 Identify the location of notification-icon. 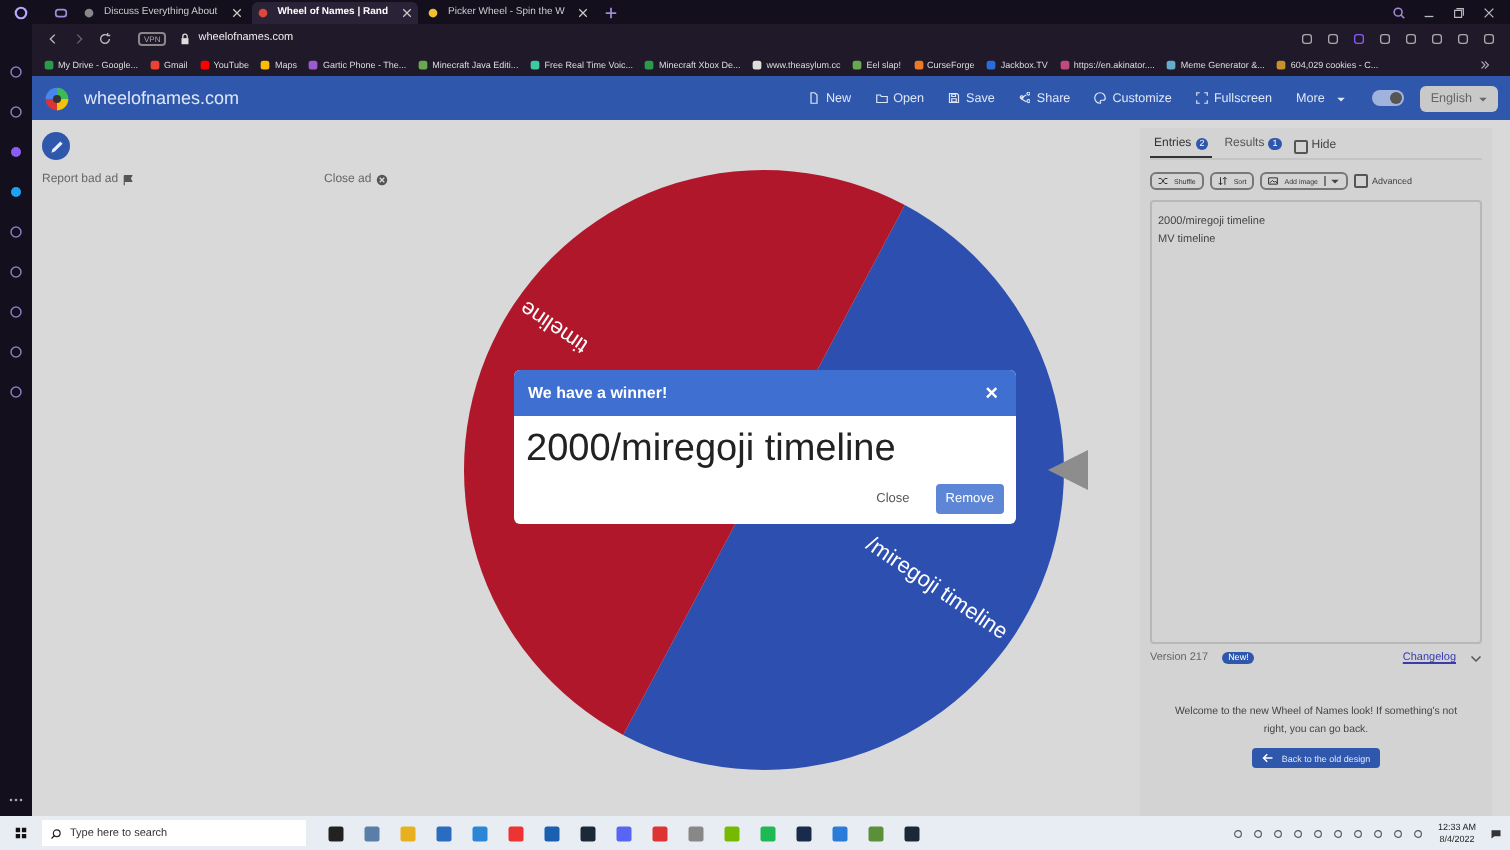
(1496, 833).